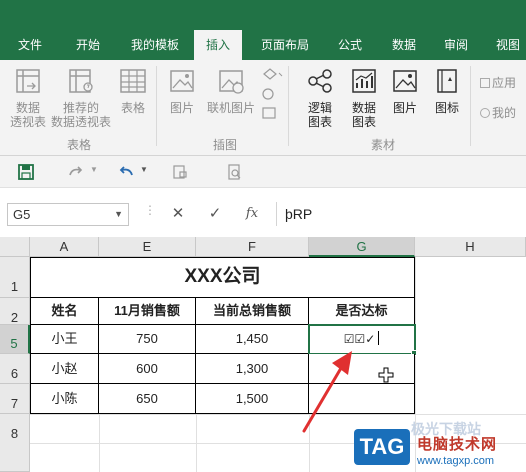 Image resolution: width=526 pixels, height=472 pixels. What do you see at coordinates (30, 45) in the screenshot?
I see `tab-file: 文件` at bounding box center [30, 45].